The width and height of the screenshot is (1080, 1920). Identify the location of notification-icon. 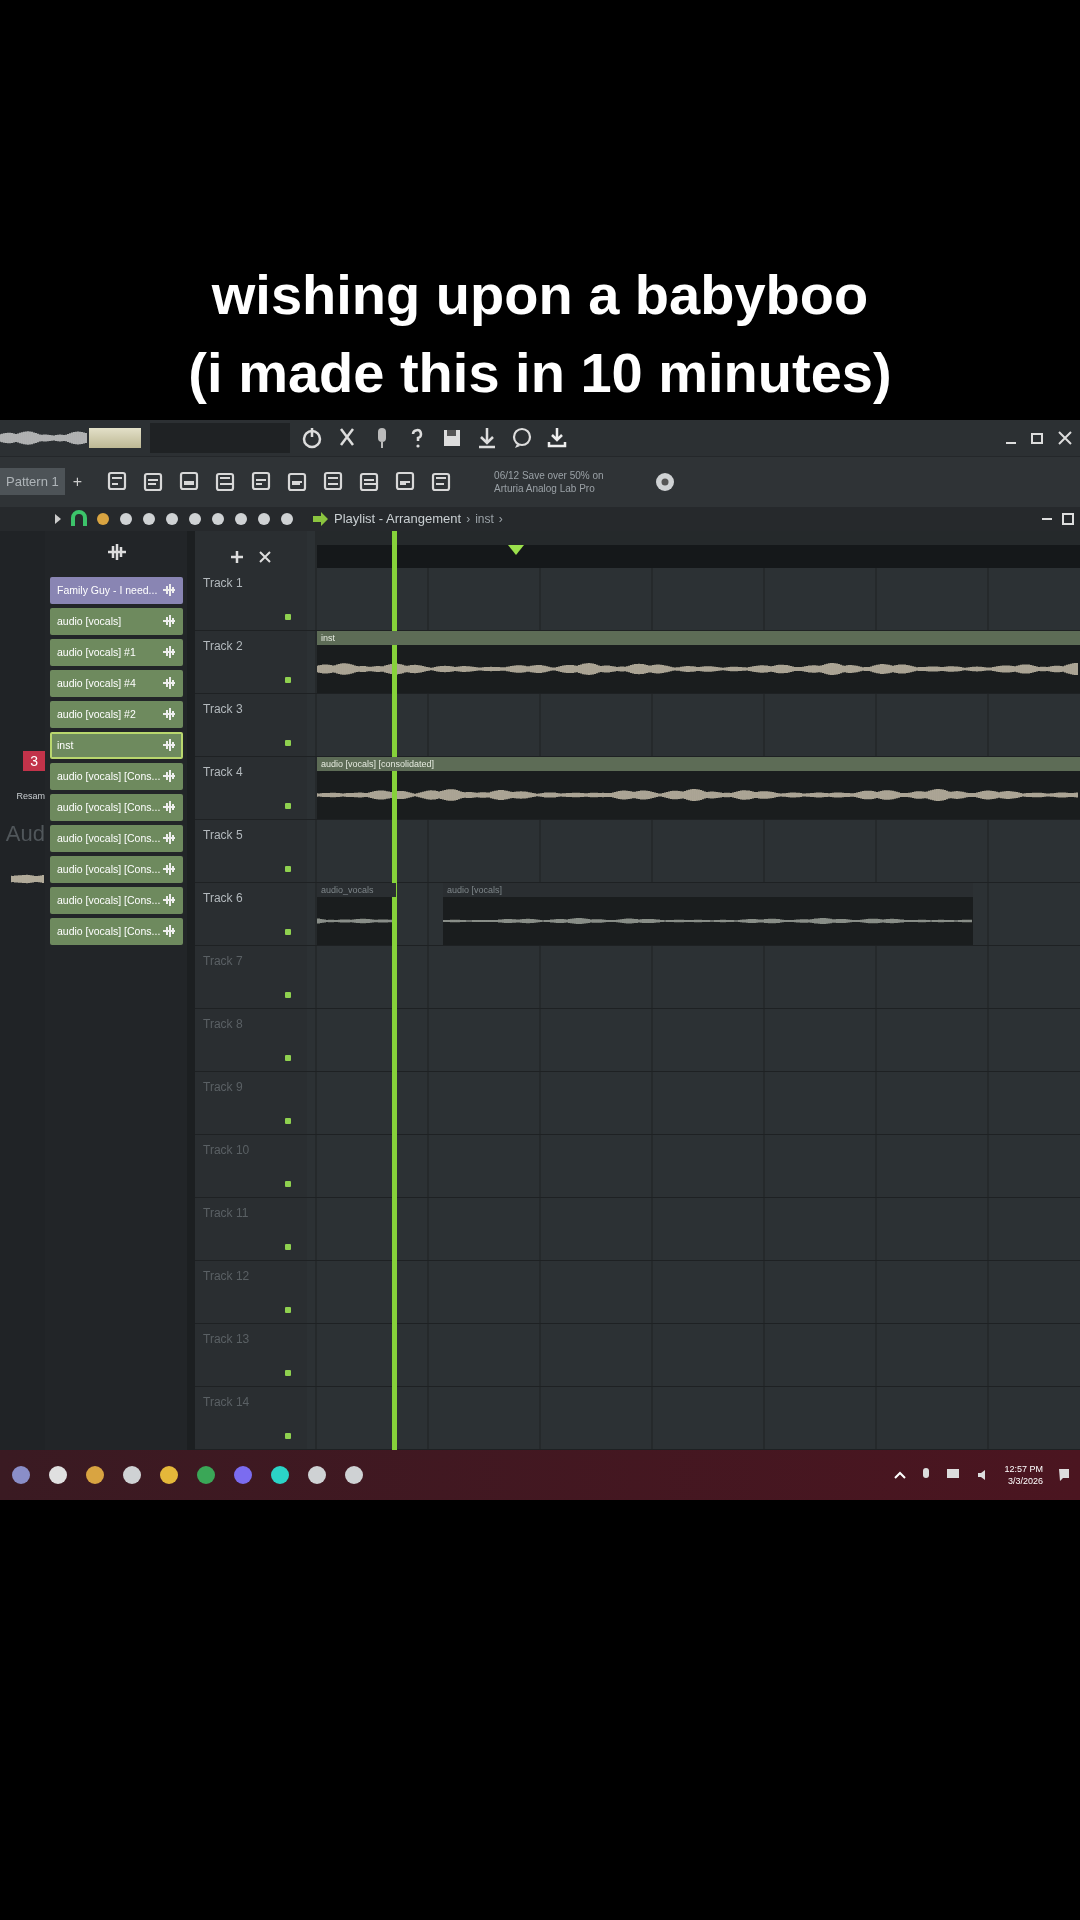
(1064, 1475).